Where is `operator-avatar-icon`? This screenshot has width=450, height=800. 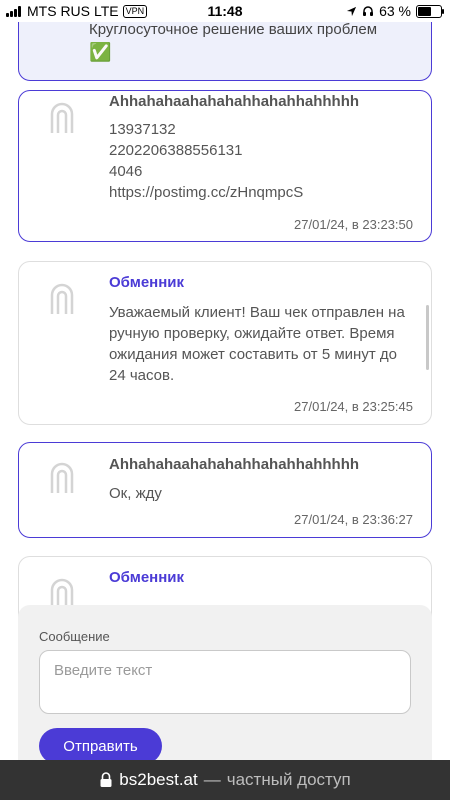
operator-avatar-icon is located at coordinates (62, 298).